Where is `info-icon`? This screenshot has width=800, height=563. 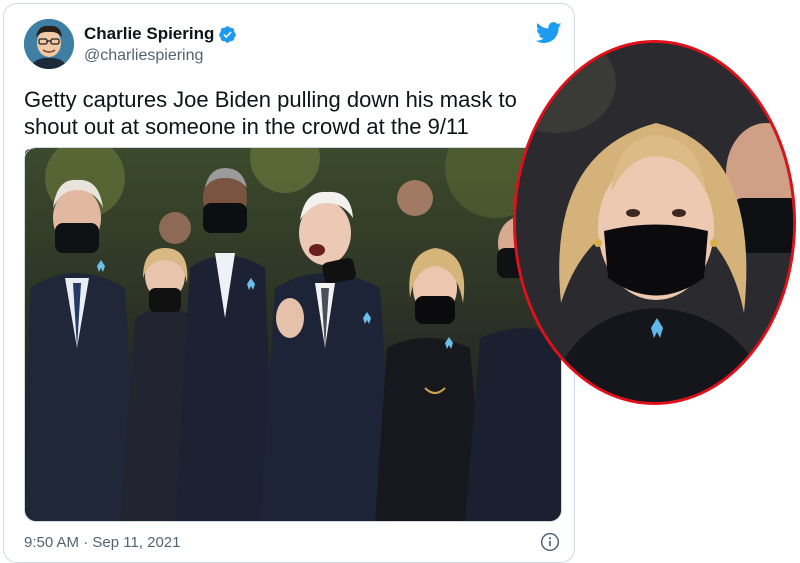
info-icon is located at coordinates (550, 542).